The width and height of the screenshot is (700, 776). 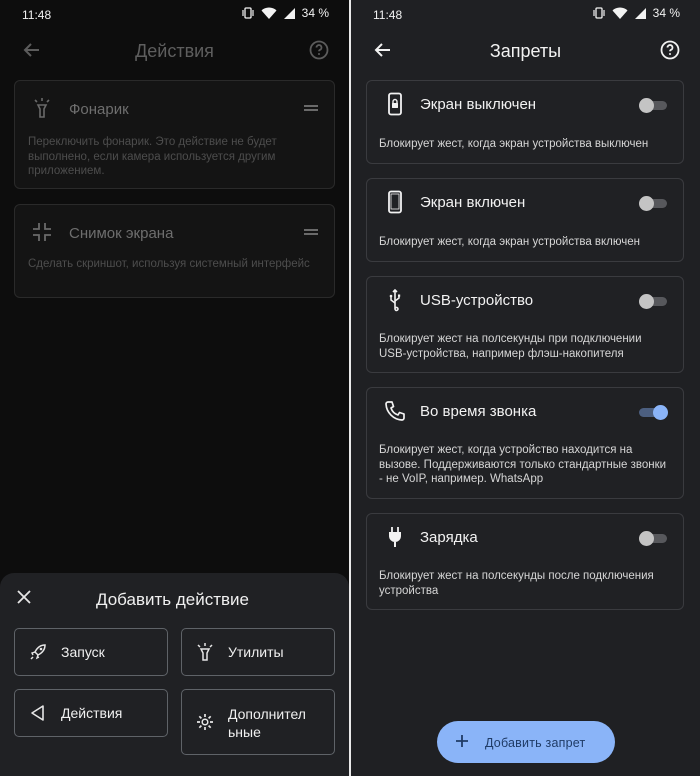 I want to click on additional-button: Дополнител ьные, so click(x=258, y=722).